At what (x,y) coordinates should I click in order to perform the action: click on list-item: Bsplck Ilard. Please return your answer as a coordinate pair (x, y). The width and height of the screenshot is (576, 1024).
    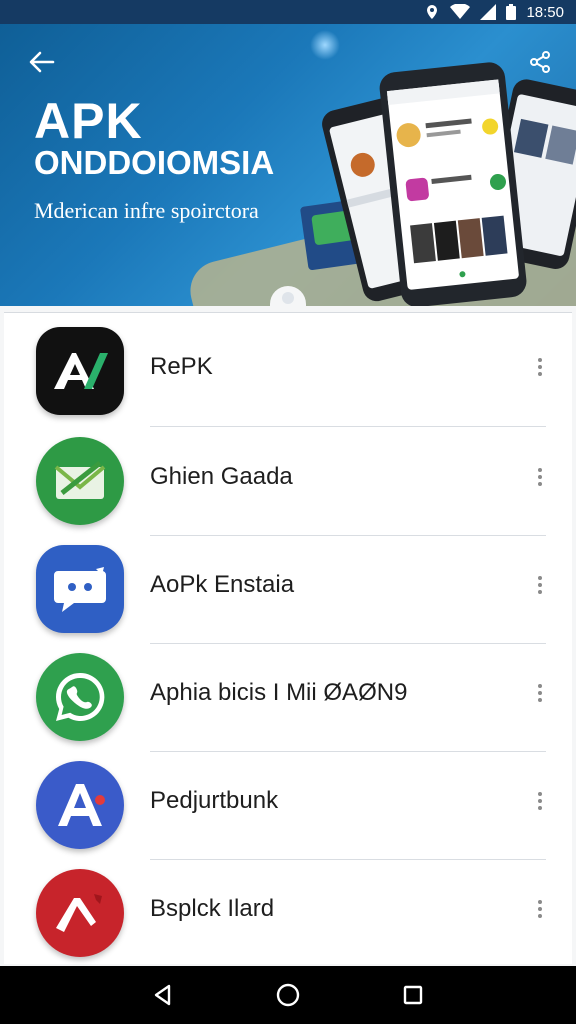
    Looking at the image, I should click on (288, 913).